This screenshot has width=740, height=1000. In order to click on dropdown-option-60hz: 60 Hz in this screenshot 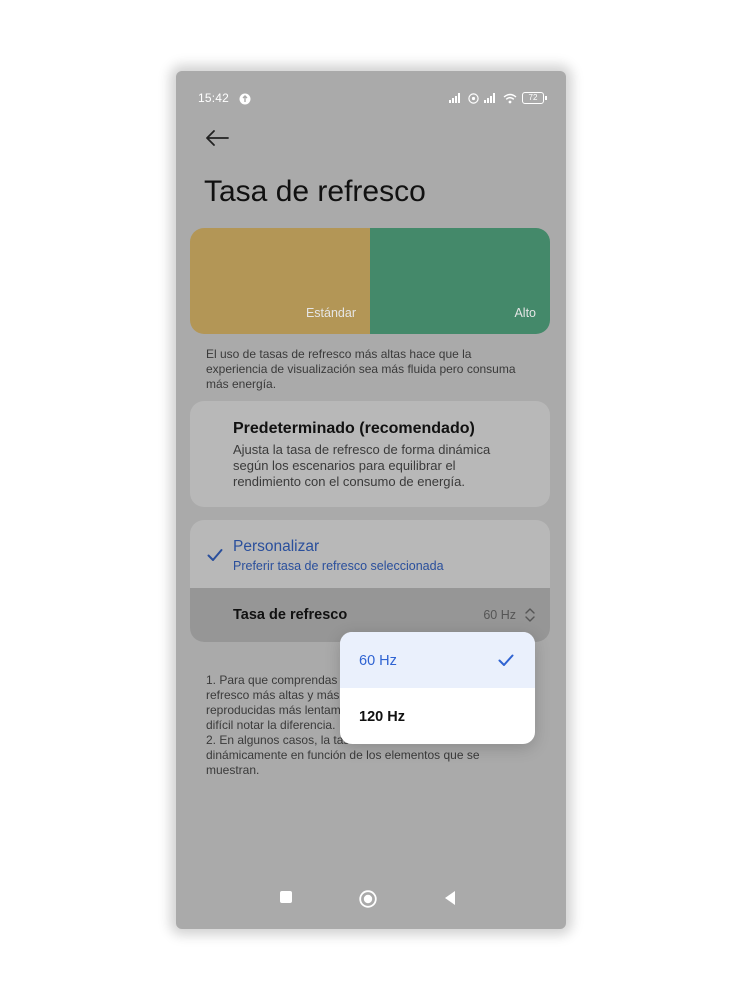, I will do `click(437, 660)`.